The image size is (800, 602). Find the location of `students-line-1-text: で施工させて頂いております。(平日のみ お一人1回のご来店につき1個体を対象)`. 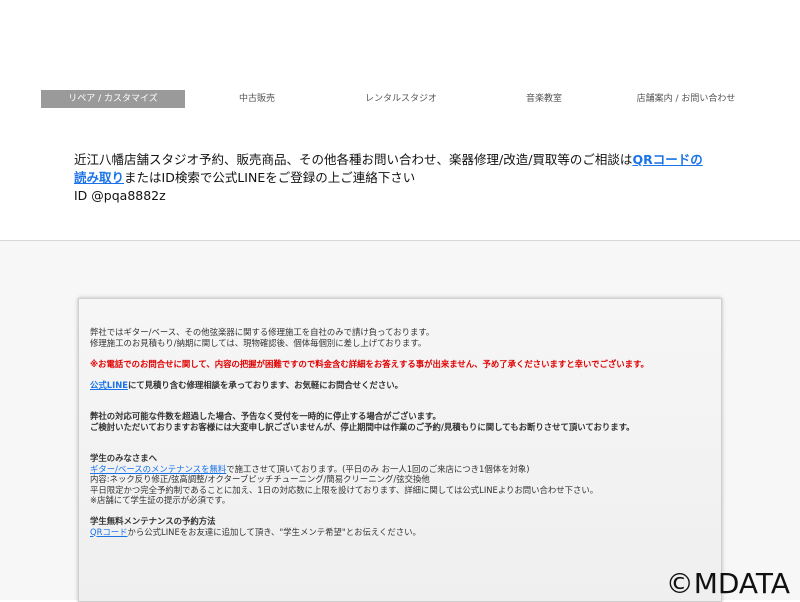

students-line-1-text: で施工させて頂いております。(平日のみ お一人1回のご来店につき1個体を対象) is located at coordinates (378, 468).